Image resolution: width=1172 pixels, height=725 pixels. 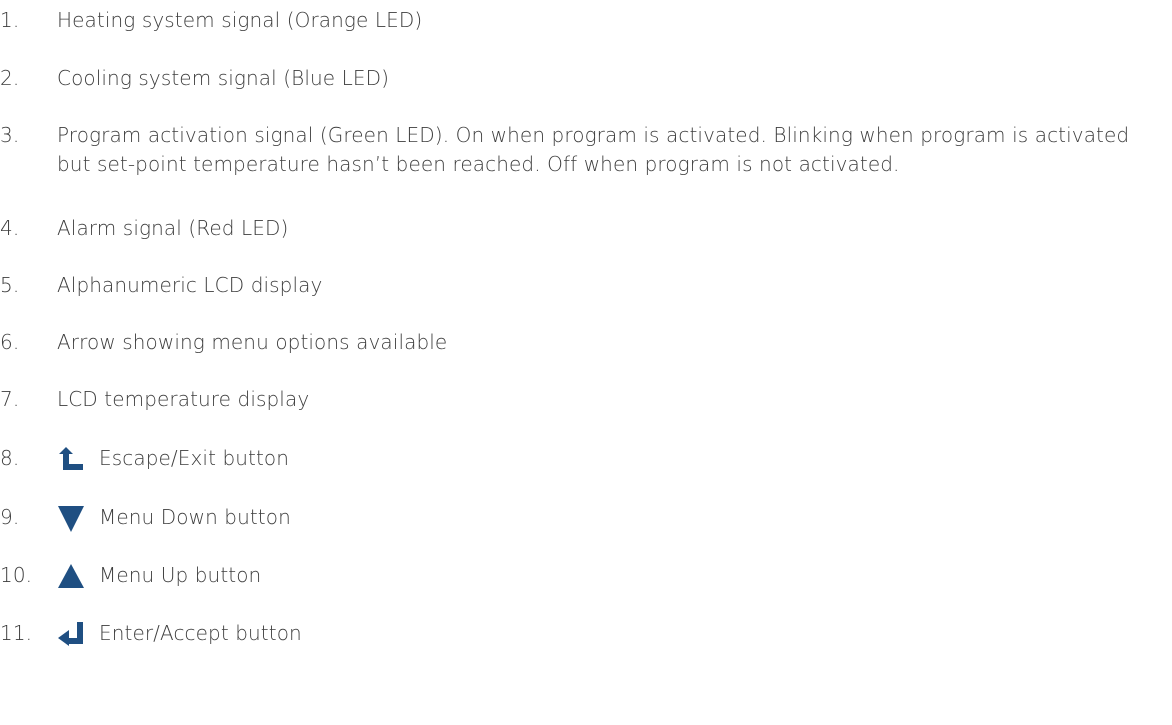 I want to click on item-text: Menu Up button, so click(x=180, y=575).